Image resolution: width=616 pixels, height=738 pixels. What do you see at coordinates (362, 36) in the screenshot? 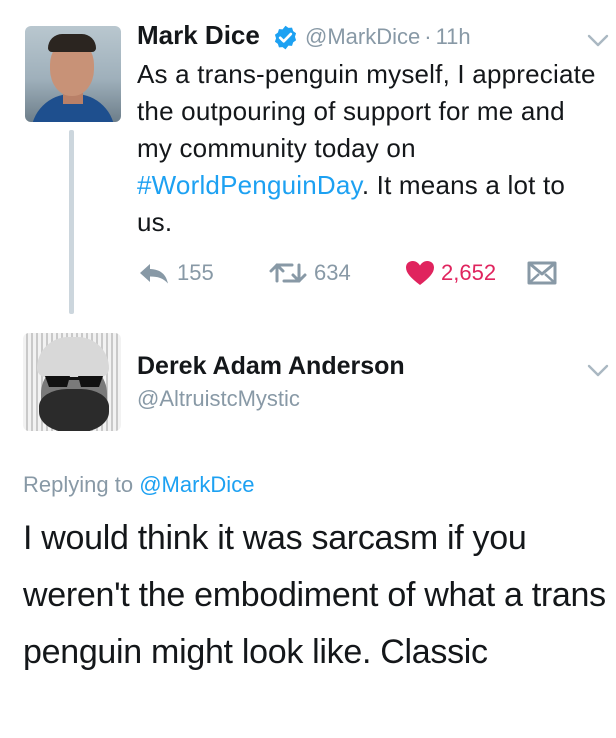
I see `tweet-handle: @MarkDice` at bounding box center [362, 36].